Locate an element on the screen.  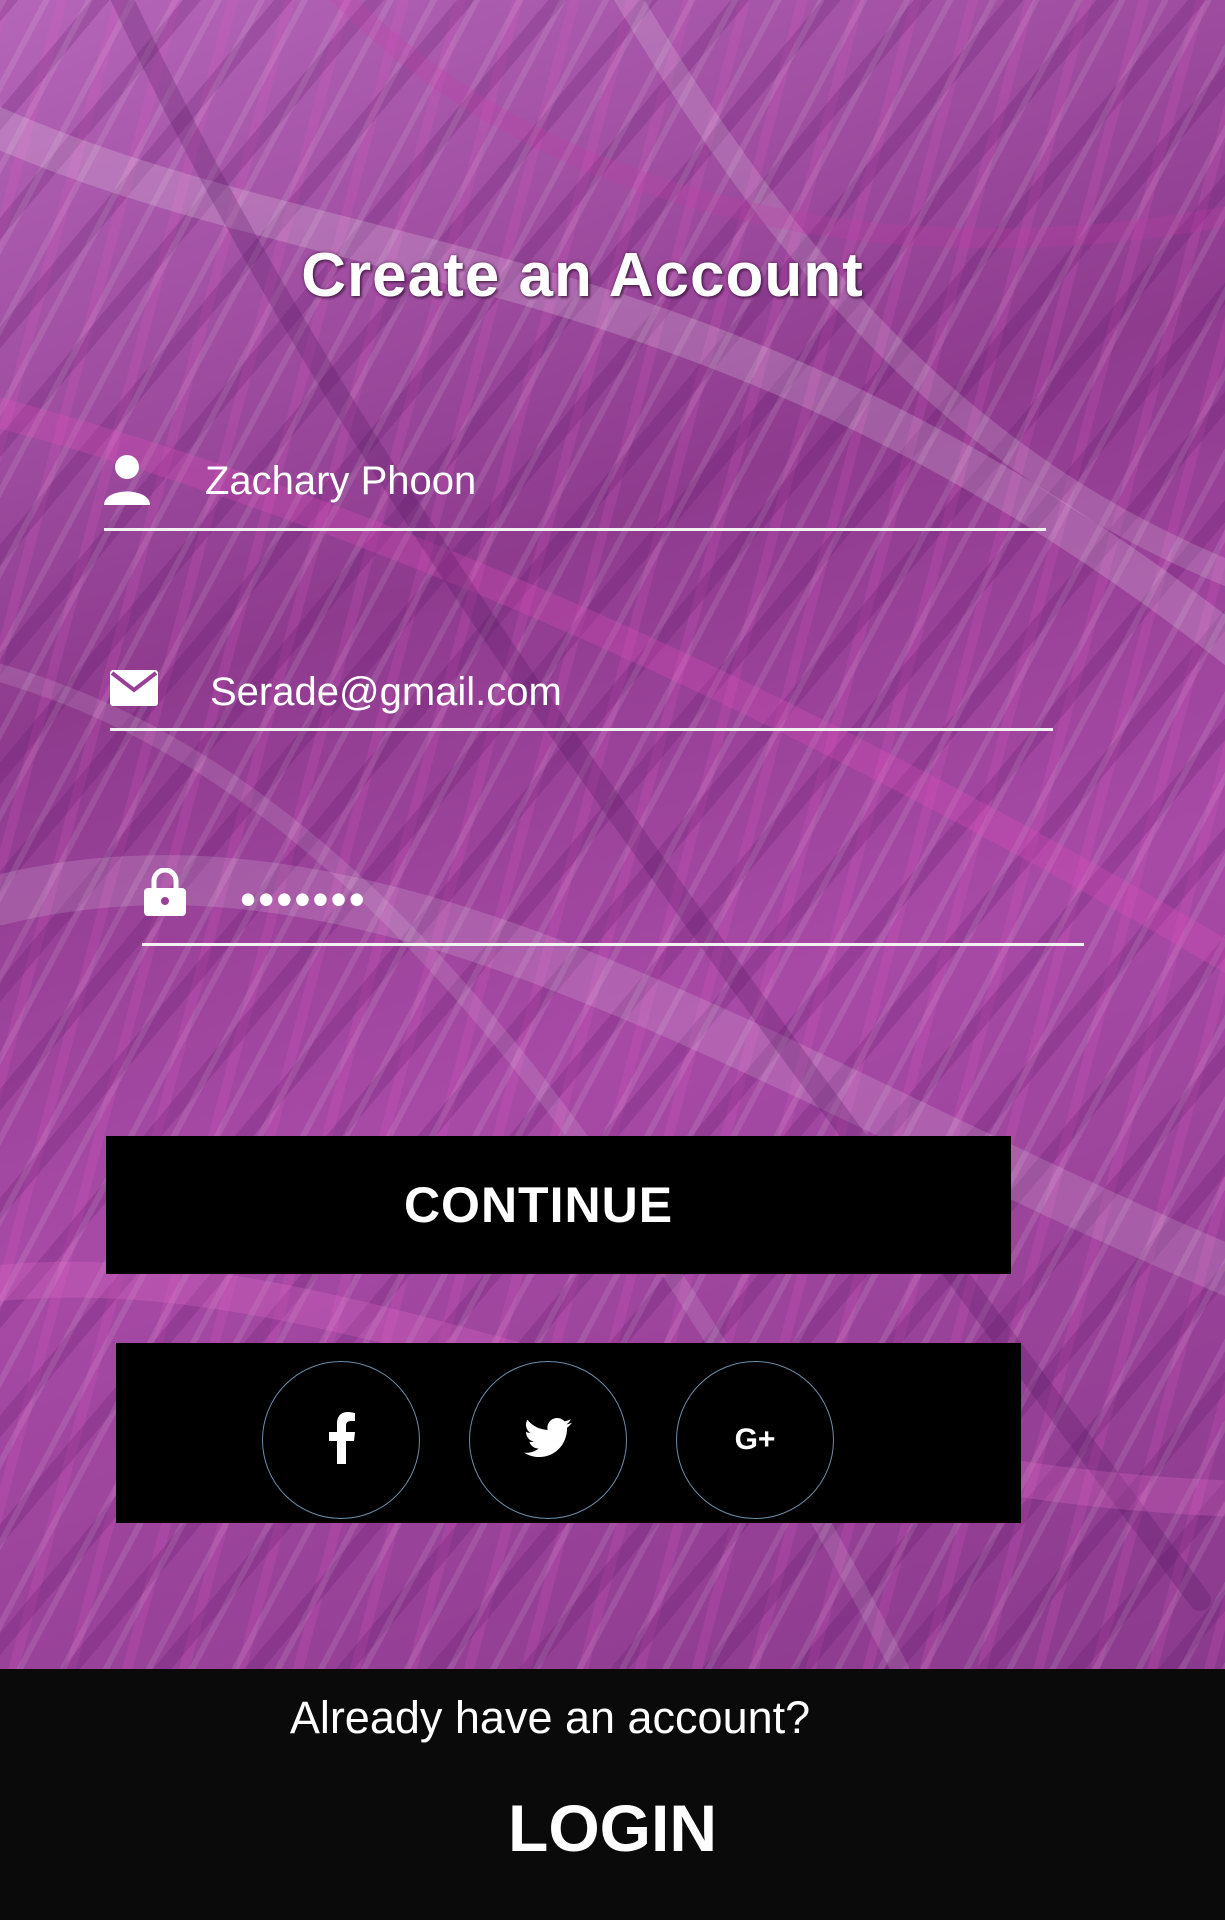
facebook-icon is located at coordinates (341, 1440).